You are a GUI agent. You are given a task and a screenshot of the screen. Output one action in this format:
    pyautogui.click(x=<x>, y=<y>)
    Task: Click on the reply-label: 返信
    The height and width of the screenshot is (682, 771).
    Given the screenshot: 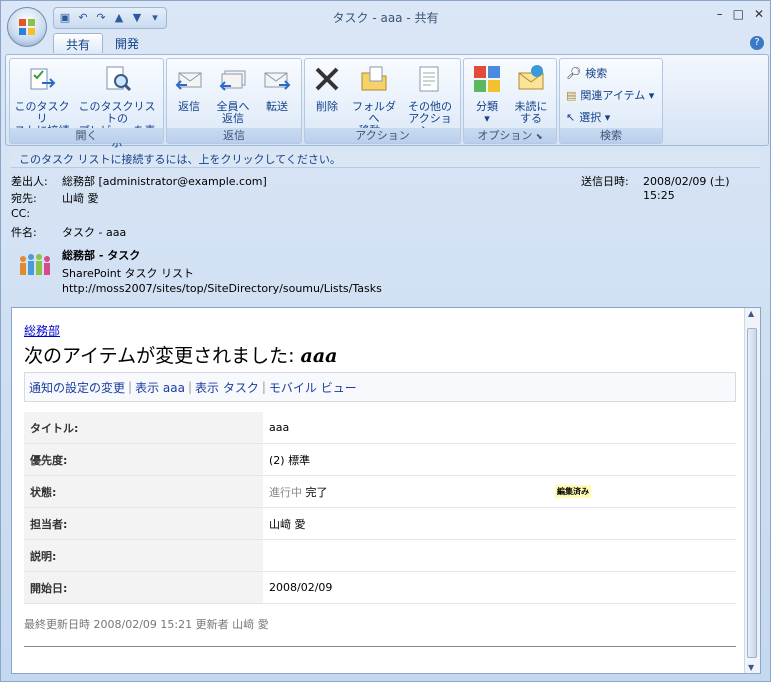 What is the action you would take?
    pyautogui.click(x=189, y=106)
    